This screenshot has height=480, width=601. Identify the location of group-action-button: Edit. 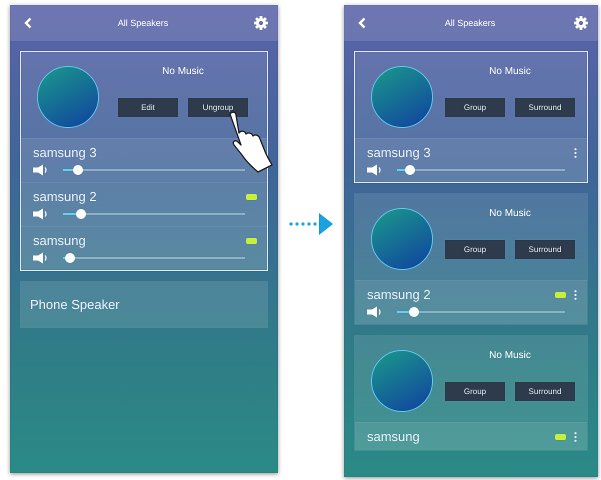
(148, 107).